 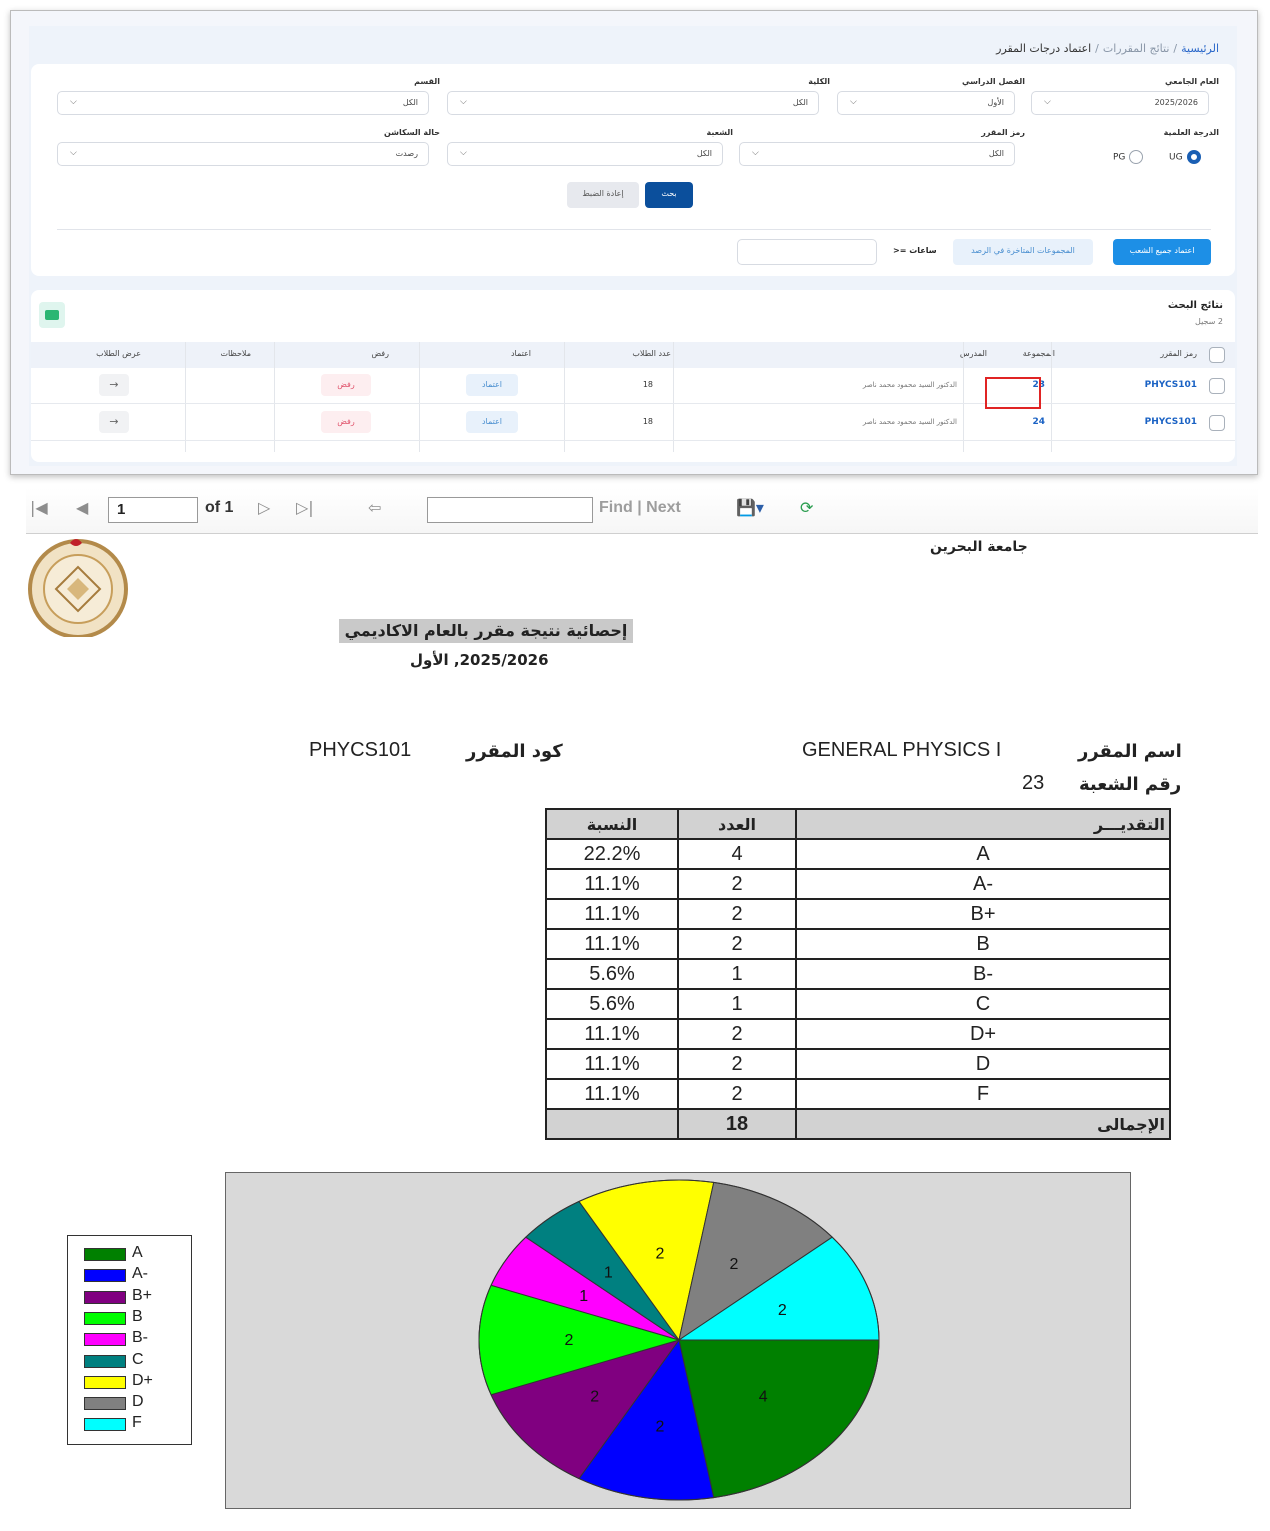 I want to click on breadcrumb-course-results: نتائج المقررات, so click(x=1136, y=48).